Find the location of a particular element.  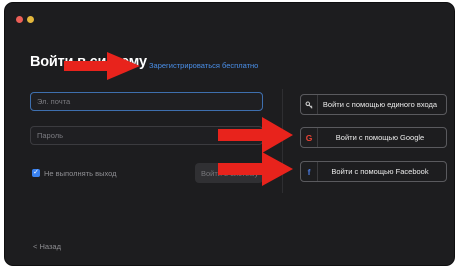

page-title: Войти в систему is located at coordinates (88, 62).